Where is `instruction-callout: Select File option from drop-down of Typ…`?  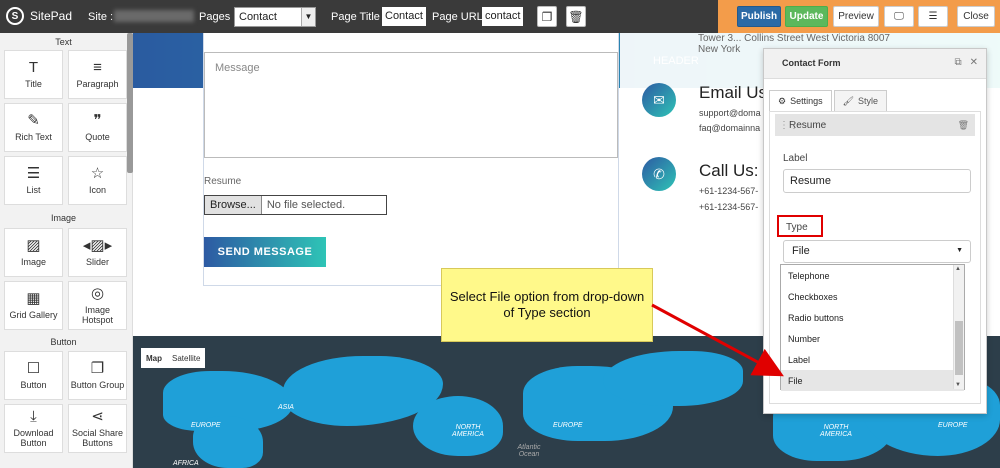 instruction-callout: Select File option from drop-down of Typ… is located at coordinates (547, 305).